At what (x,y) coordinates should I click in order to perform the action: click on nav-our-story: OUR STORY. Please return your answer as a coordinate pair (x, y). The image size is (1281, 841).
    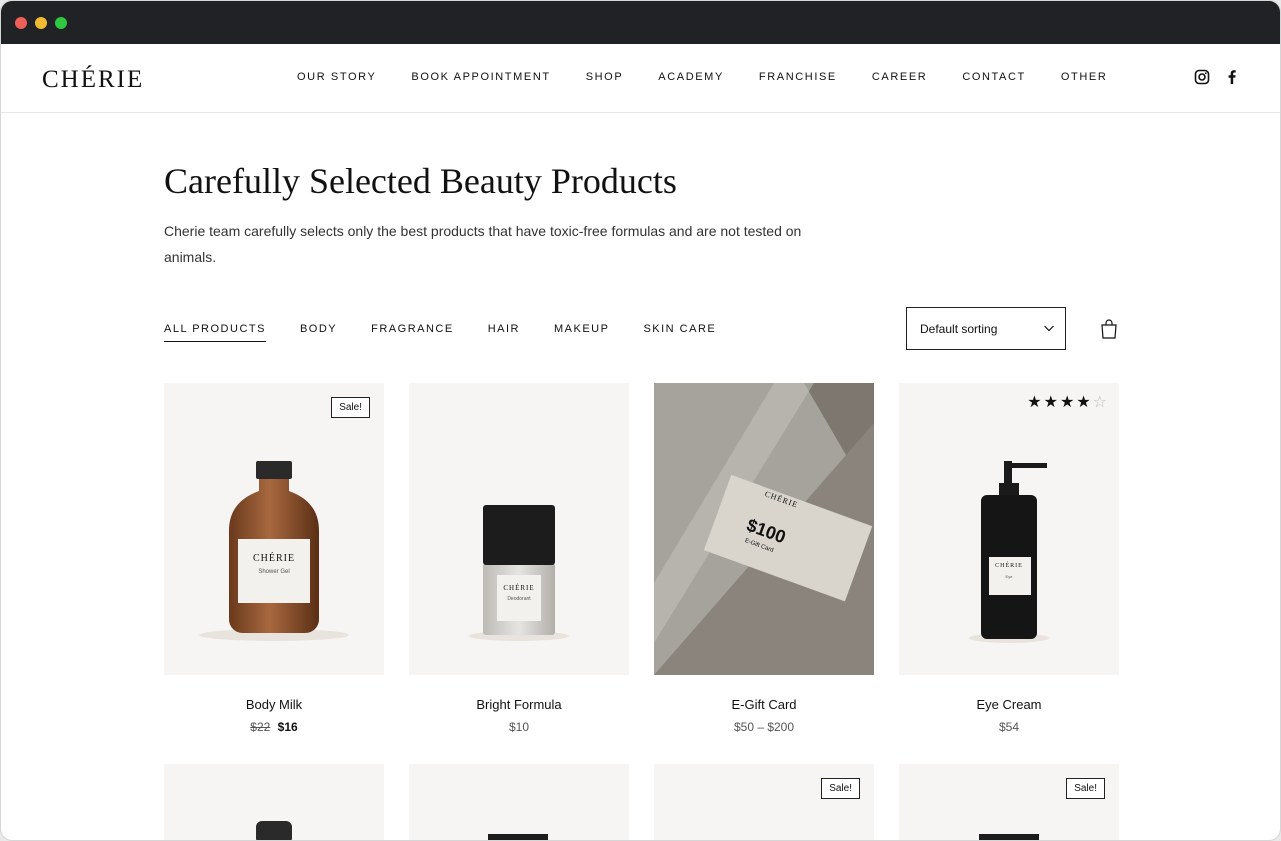
    Looking at the image, I should click on (336, 77).